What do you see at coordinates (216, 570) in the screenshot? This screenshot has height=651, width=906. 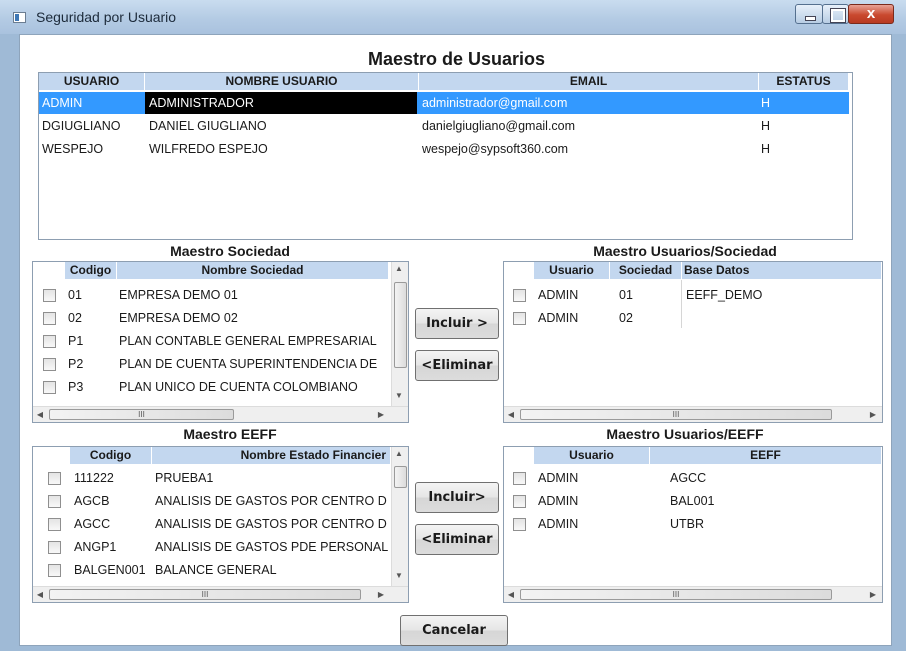 I see `nombre-cell: BALANCE GENERAL` at bounding box center [216, 570].